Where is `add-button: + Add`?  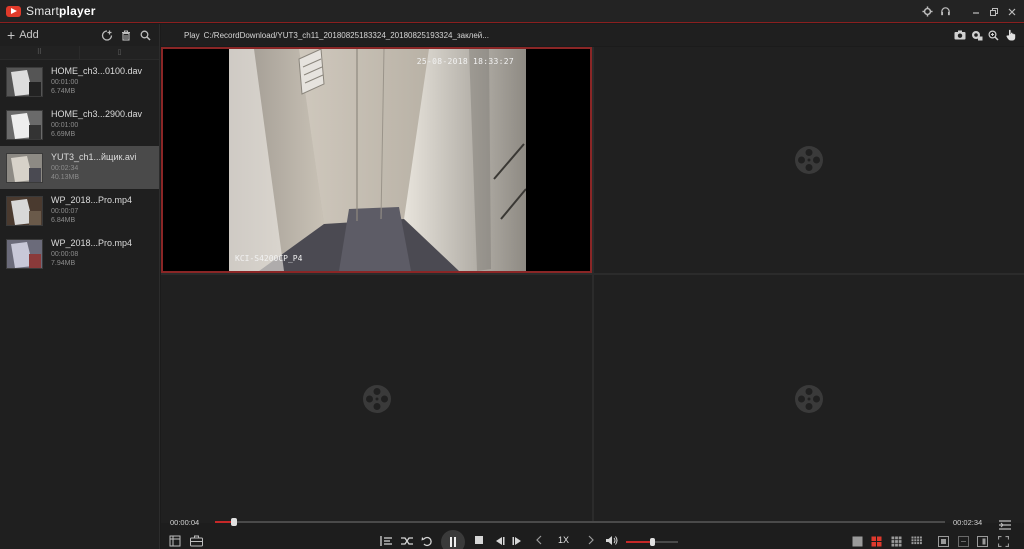 add-button: + Add is located at coordinates (23, 34).